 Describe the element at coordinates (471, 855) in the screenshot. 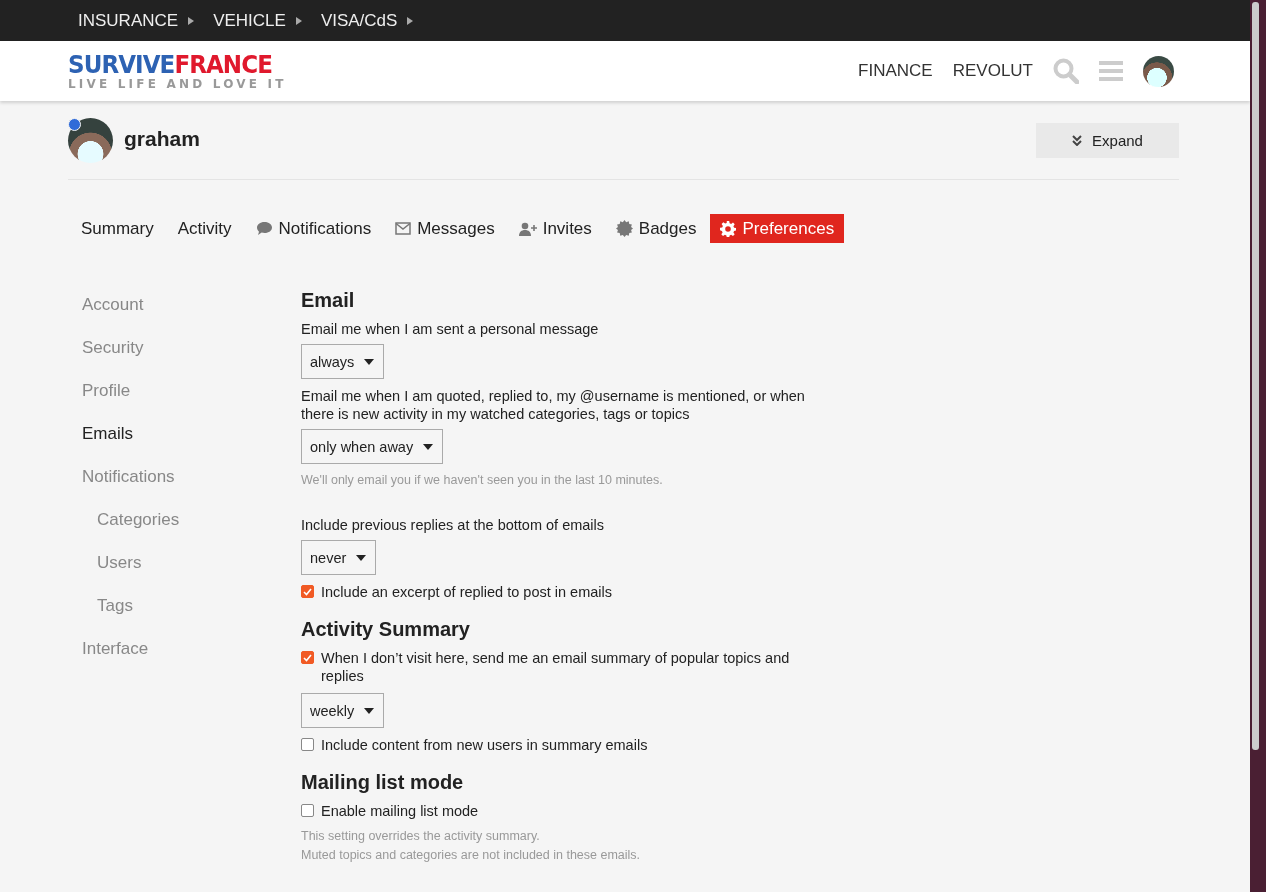

I see `hint-text: Muted topics and categories are not included in these emails.` at that location.